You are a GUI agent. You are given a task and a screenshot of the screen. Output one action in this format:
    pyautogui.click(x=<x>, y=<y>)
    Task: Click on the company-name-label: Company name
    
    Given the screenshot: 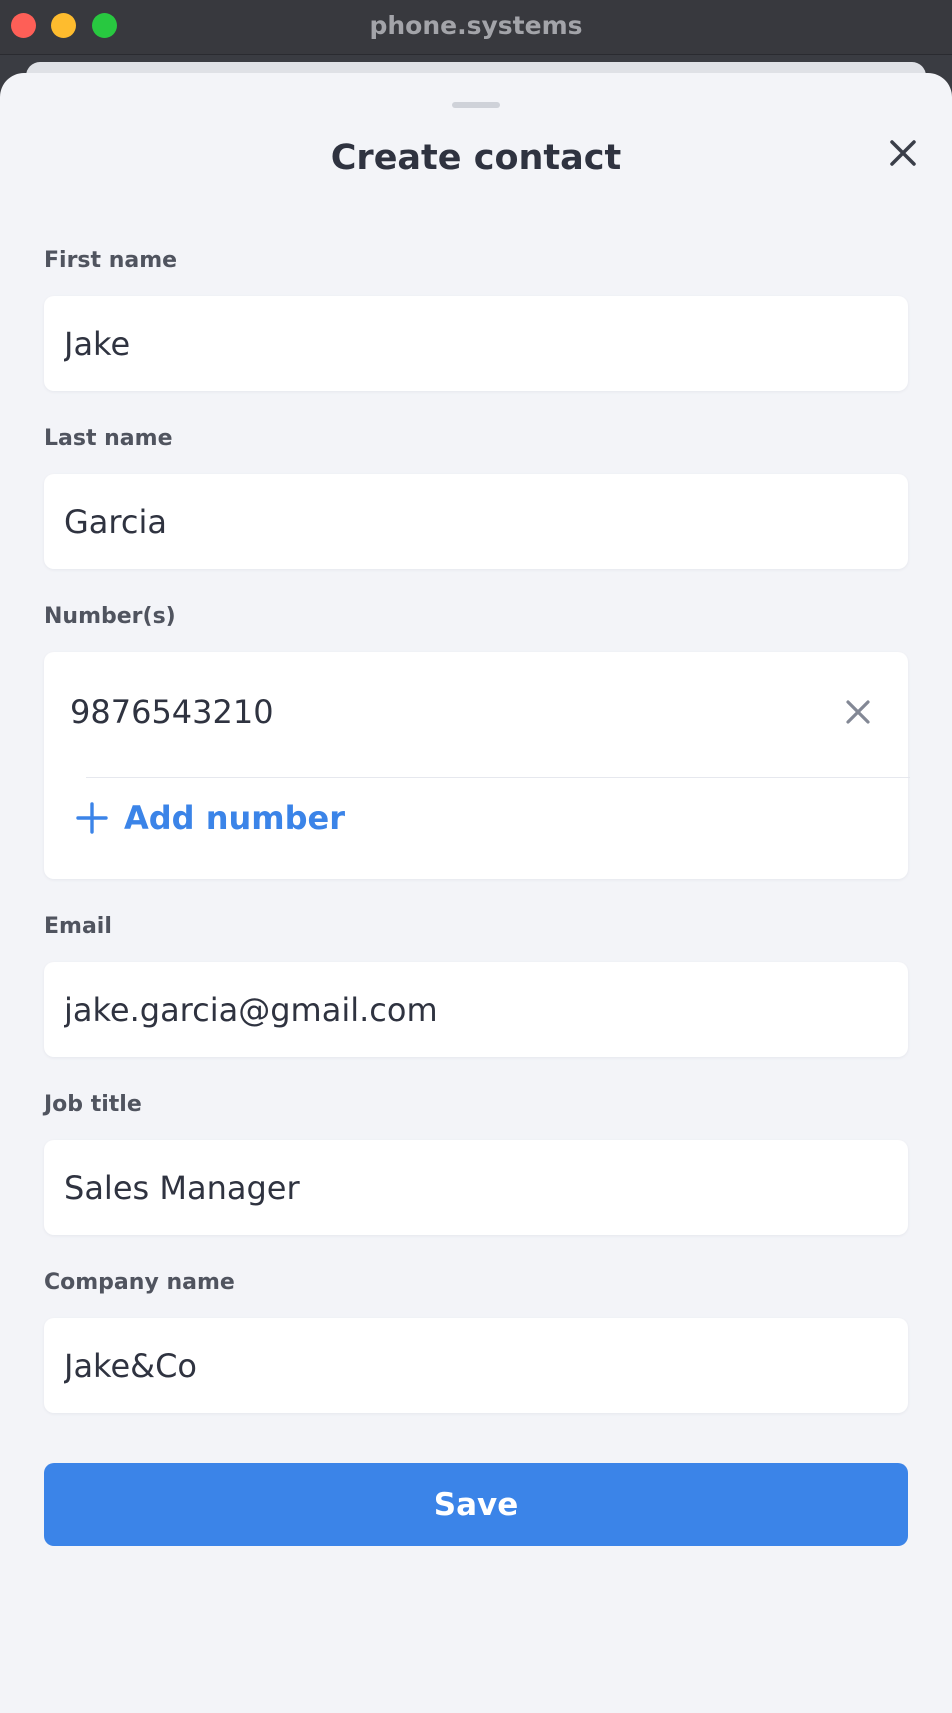 What is the action you would take?
    pyautogui.click(x=139, y=1282)
    